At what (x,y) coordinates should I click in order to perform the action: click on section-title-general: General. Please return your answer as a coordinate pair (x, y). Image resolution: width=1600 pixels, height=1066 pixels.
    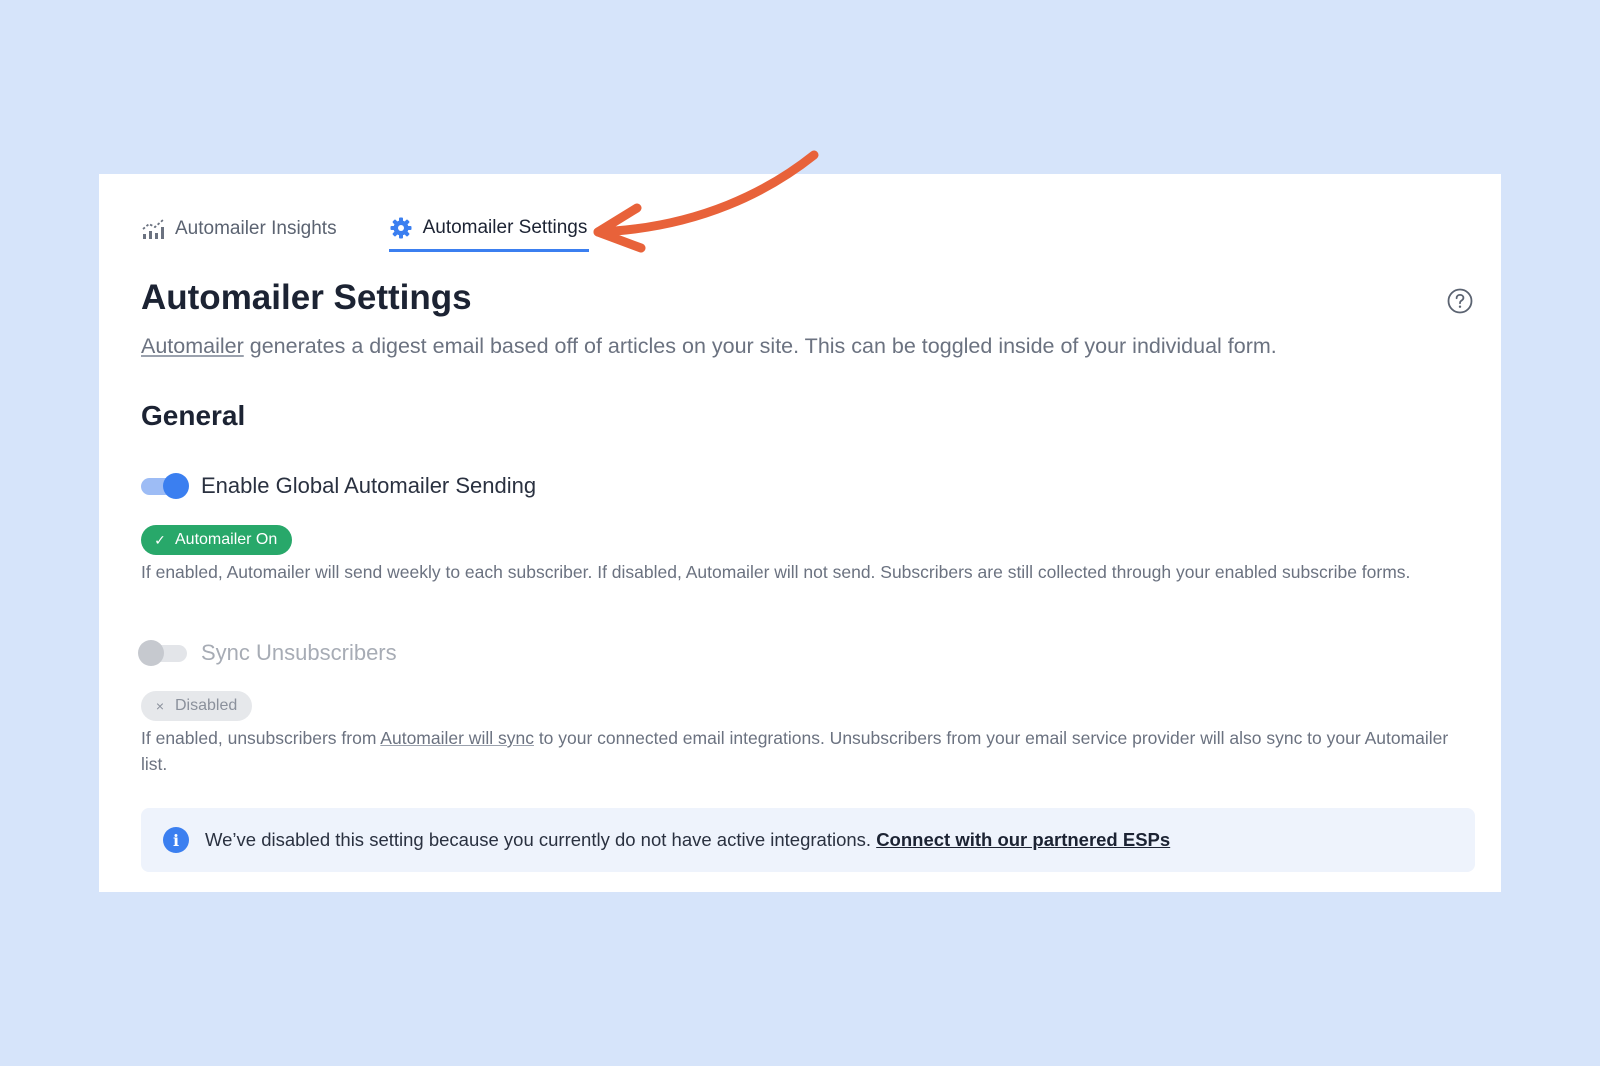
    Looking at the image, I should click on (193, 415).